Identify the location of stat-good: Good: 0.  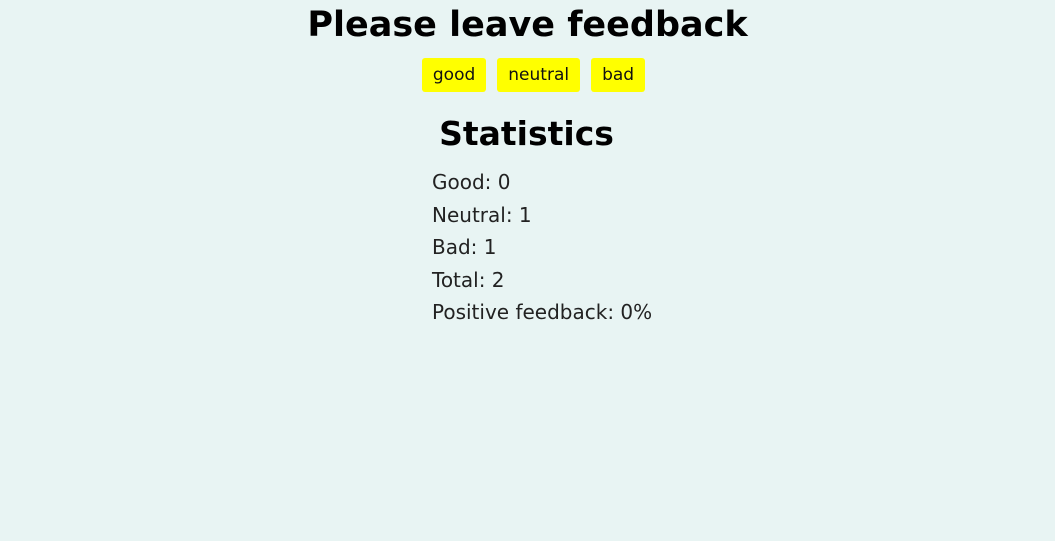
(471, 182).